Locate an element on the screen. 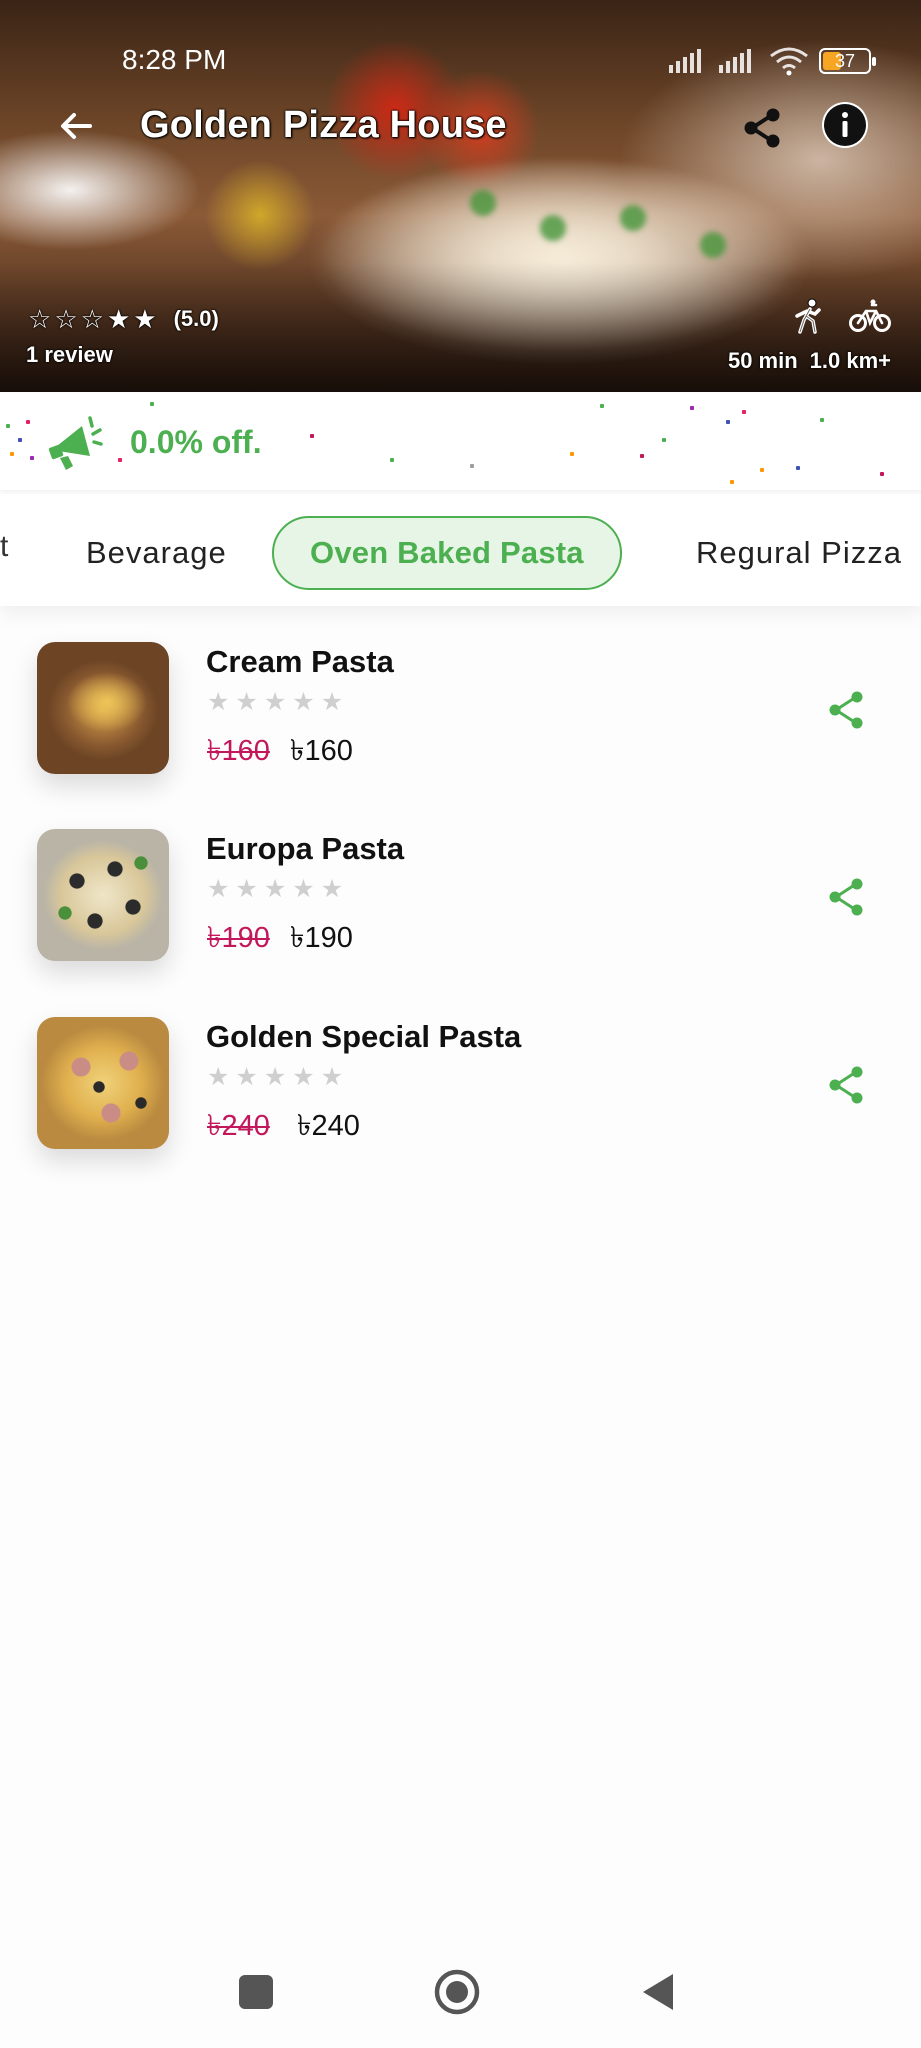 The image size is (921, 2048). app-bar: Golden Pizza House is located at coordinates (460, 126).